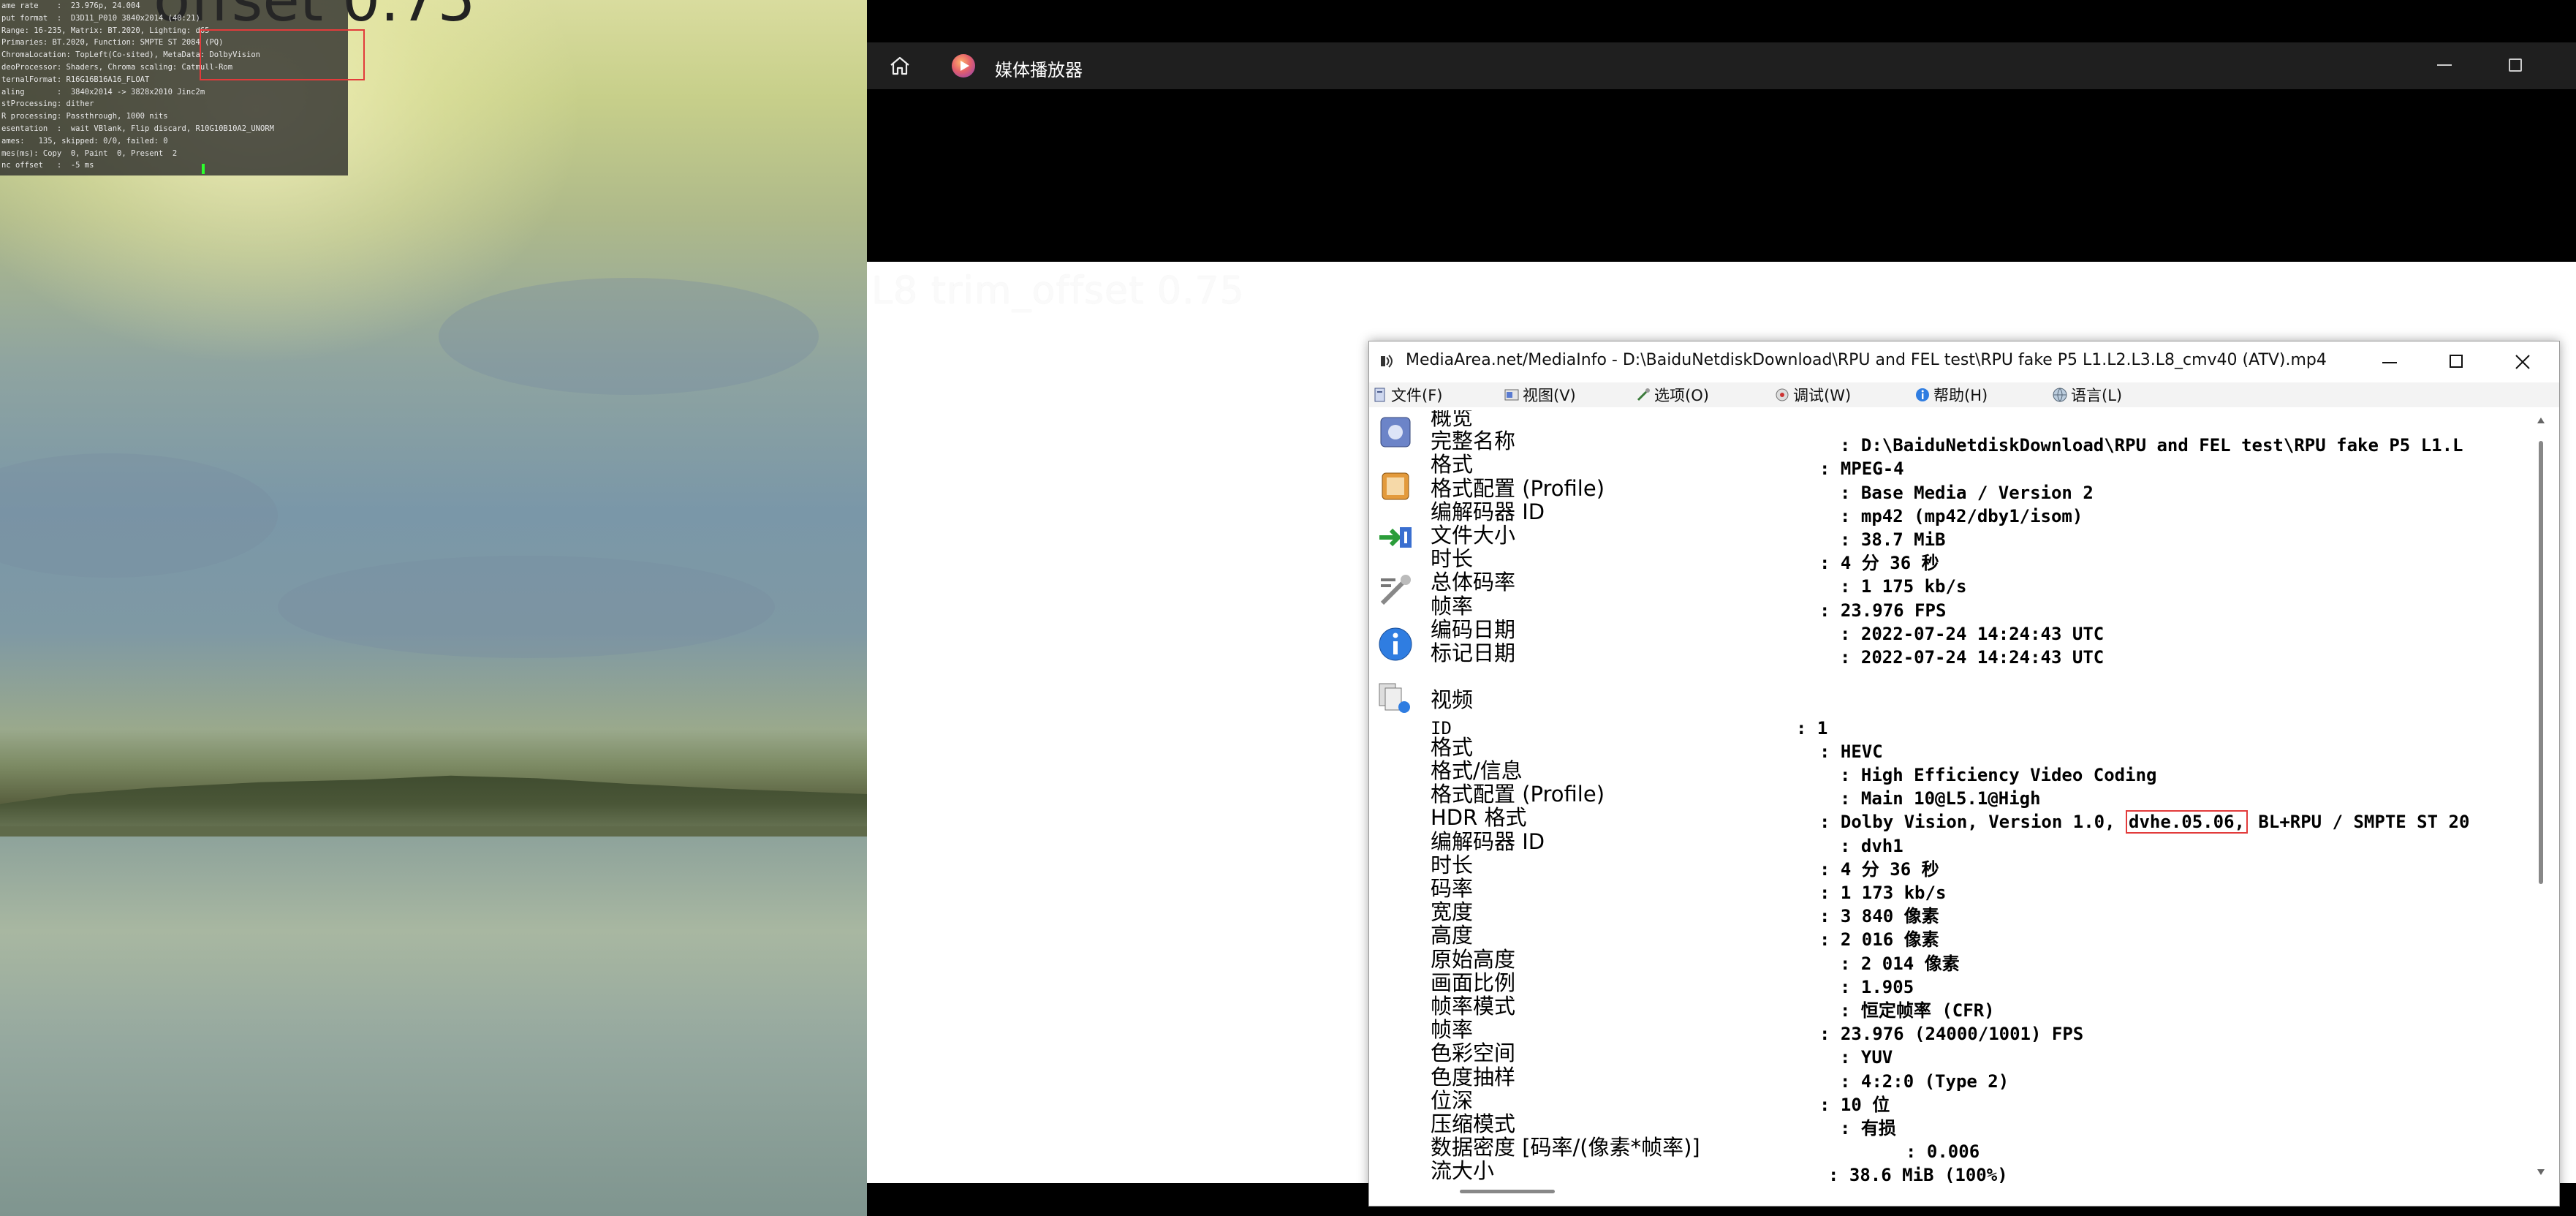 The height and width of the screenshot is (1216, 2576). What do you see at coordinates (1452, 889) in the screenshot?
I see `report-key: 码率` at bounding box center [1452, 889].